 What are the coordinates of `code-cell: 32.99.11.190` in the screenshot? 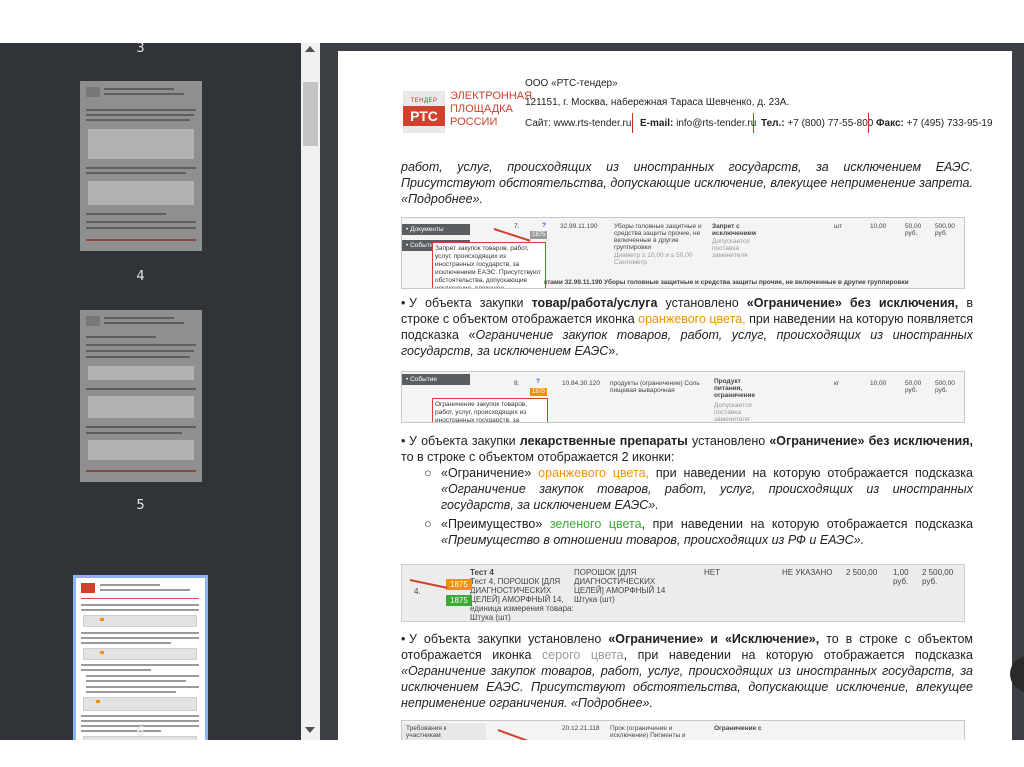 It's located at (579, 226).